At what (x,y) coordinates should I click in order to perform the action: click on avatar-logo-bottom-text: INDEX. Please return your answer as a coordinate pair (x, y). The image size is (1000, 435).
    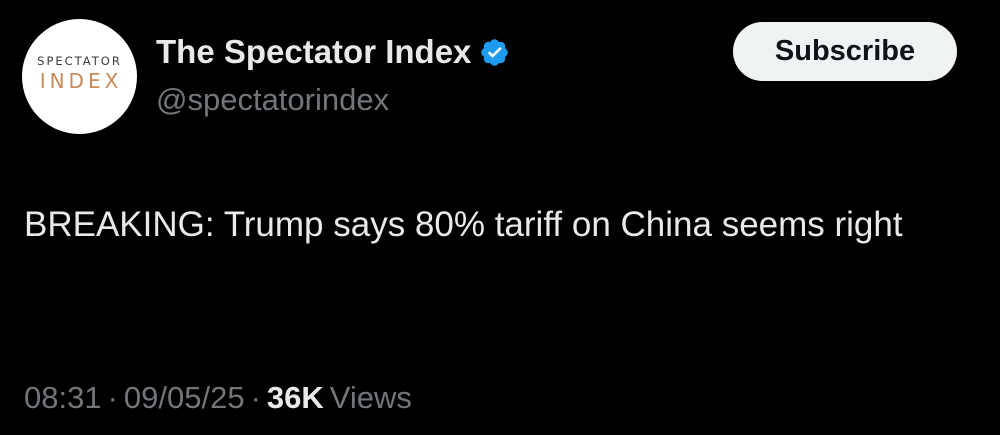
    Looking at the image, I should click on (81, 80).